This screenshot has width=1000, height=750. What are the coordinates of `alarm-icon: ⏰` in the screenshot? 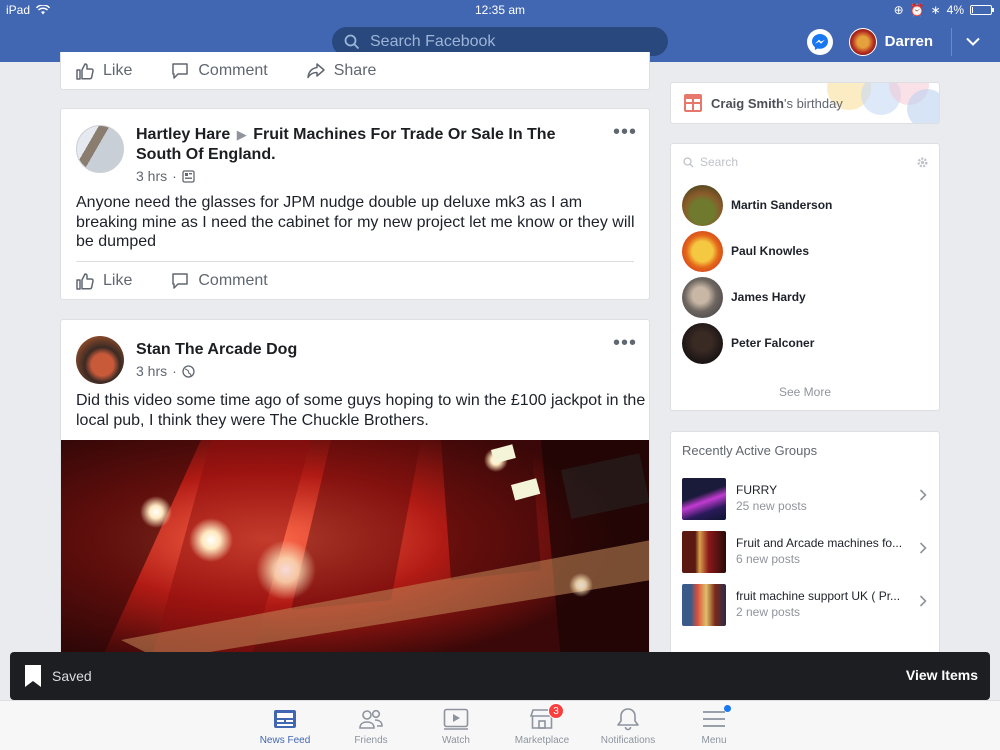 It's located at (917, 10).